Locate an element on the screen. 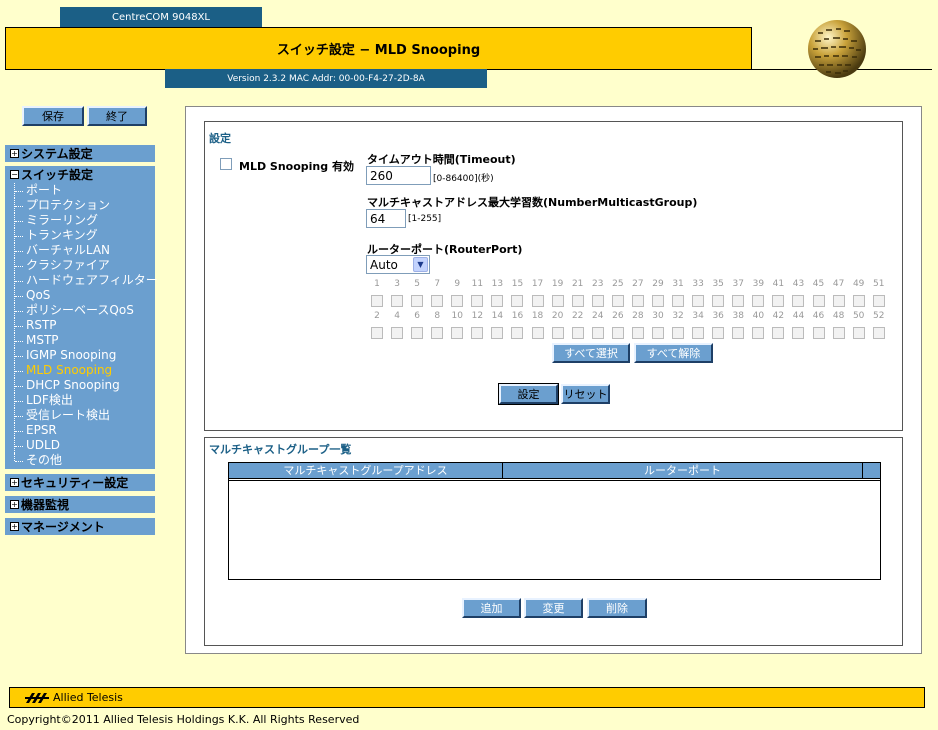 This screenshot has width=938, height=730. sidebar-item-udld: UDLD is located at coordinates (80, 445).